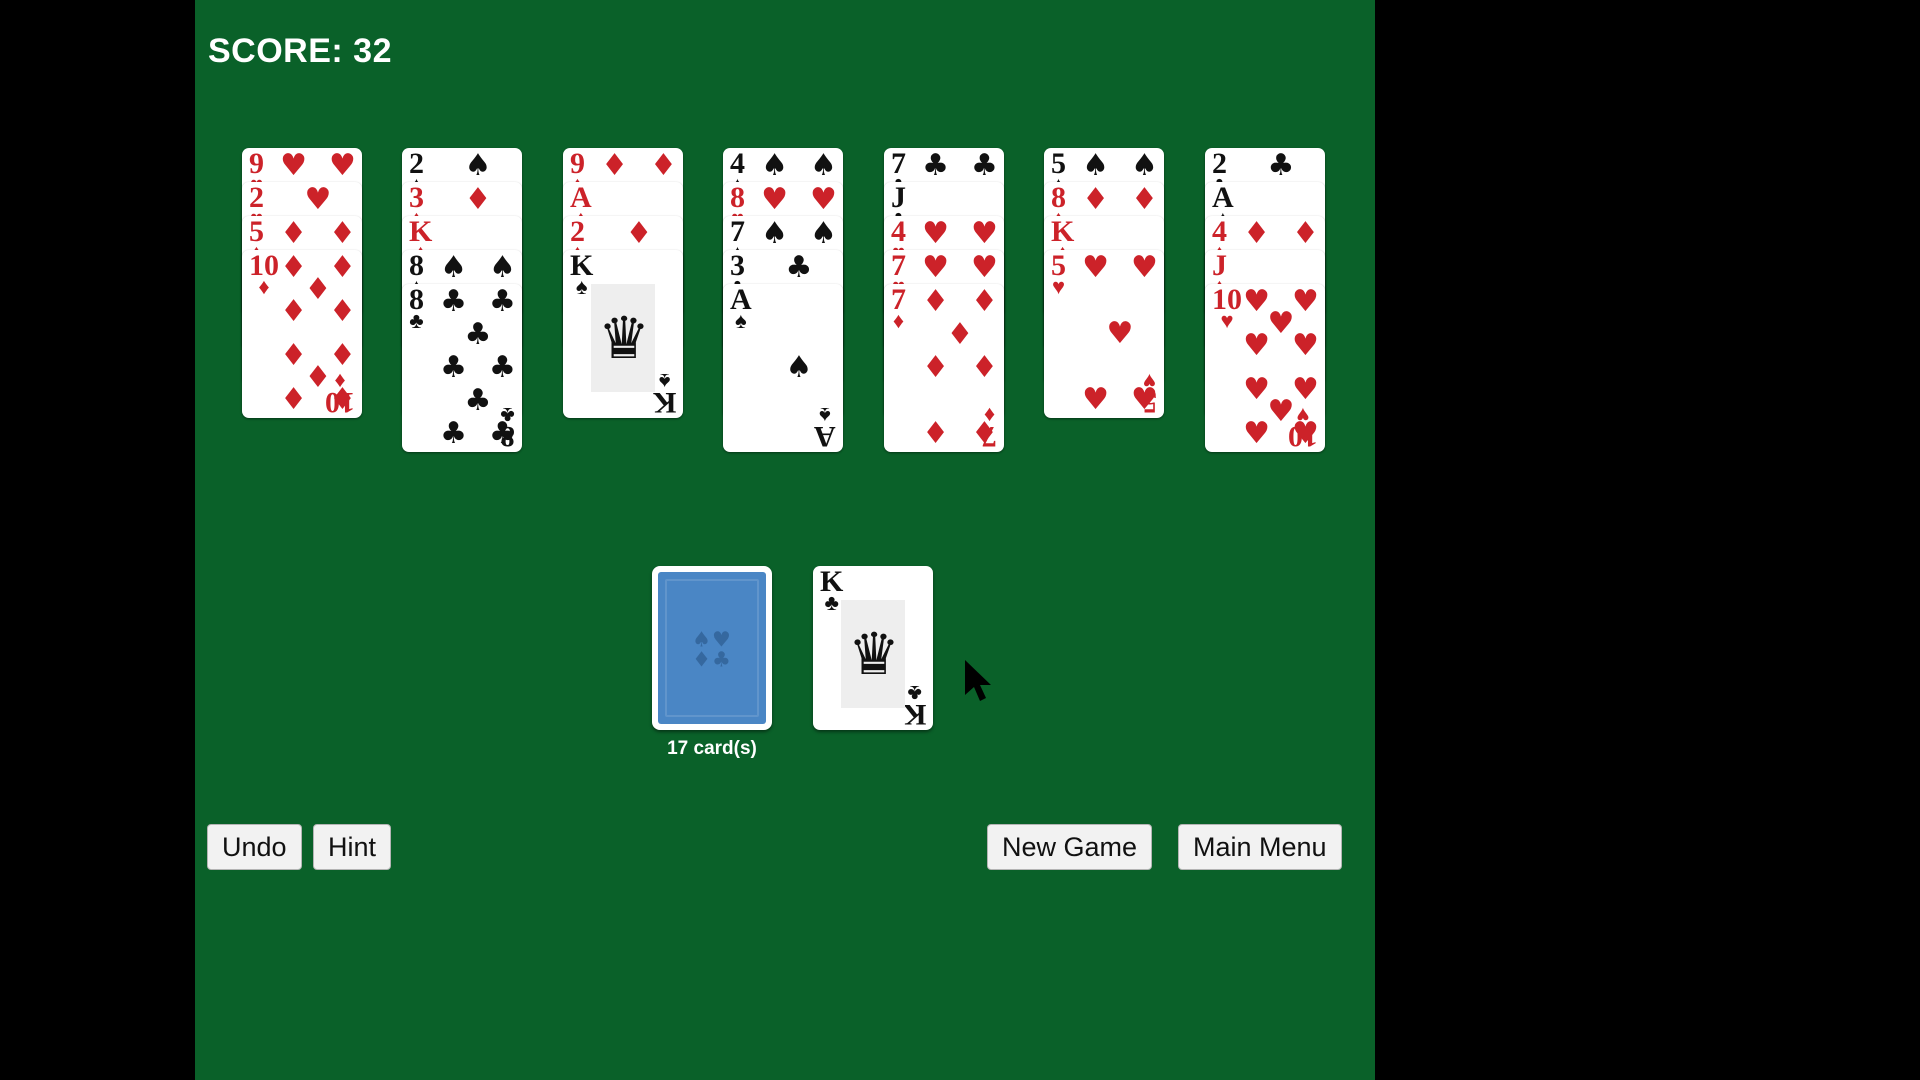 The image size is (1920, 1080). I want to click on tableau-card: 8 ♣ 8 ♣ ♣ ♣ ♣ ♣ ♣ ♣ ♣ ♣, so click(462, 368).